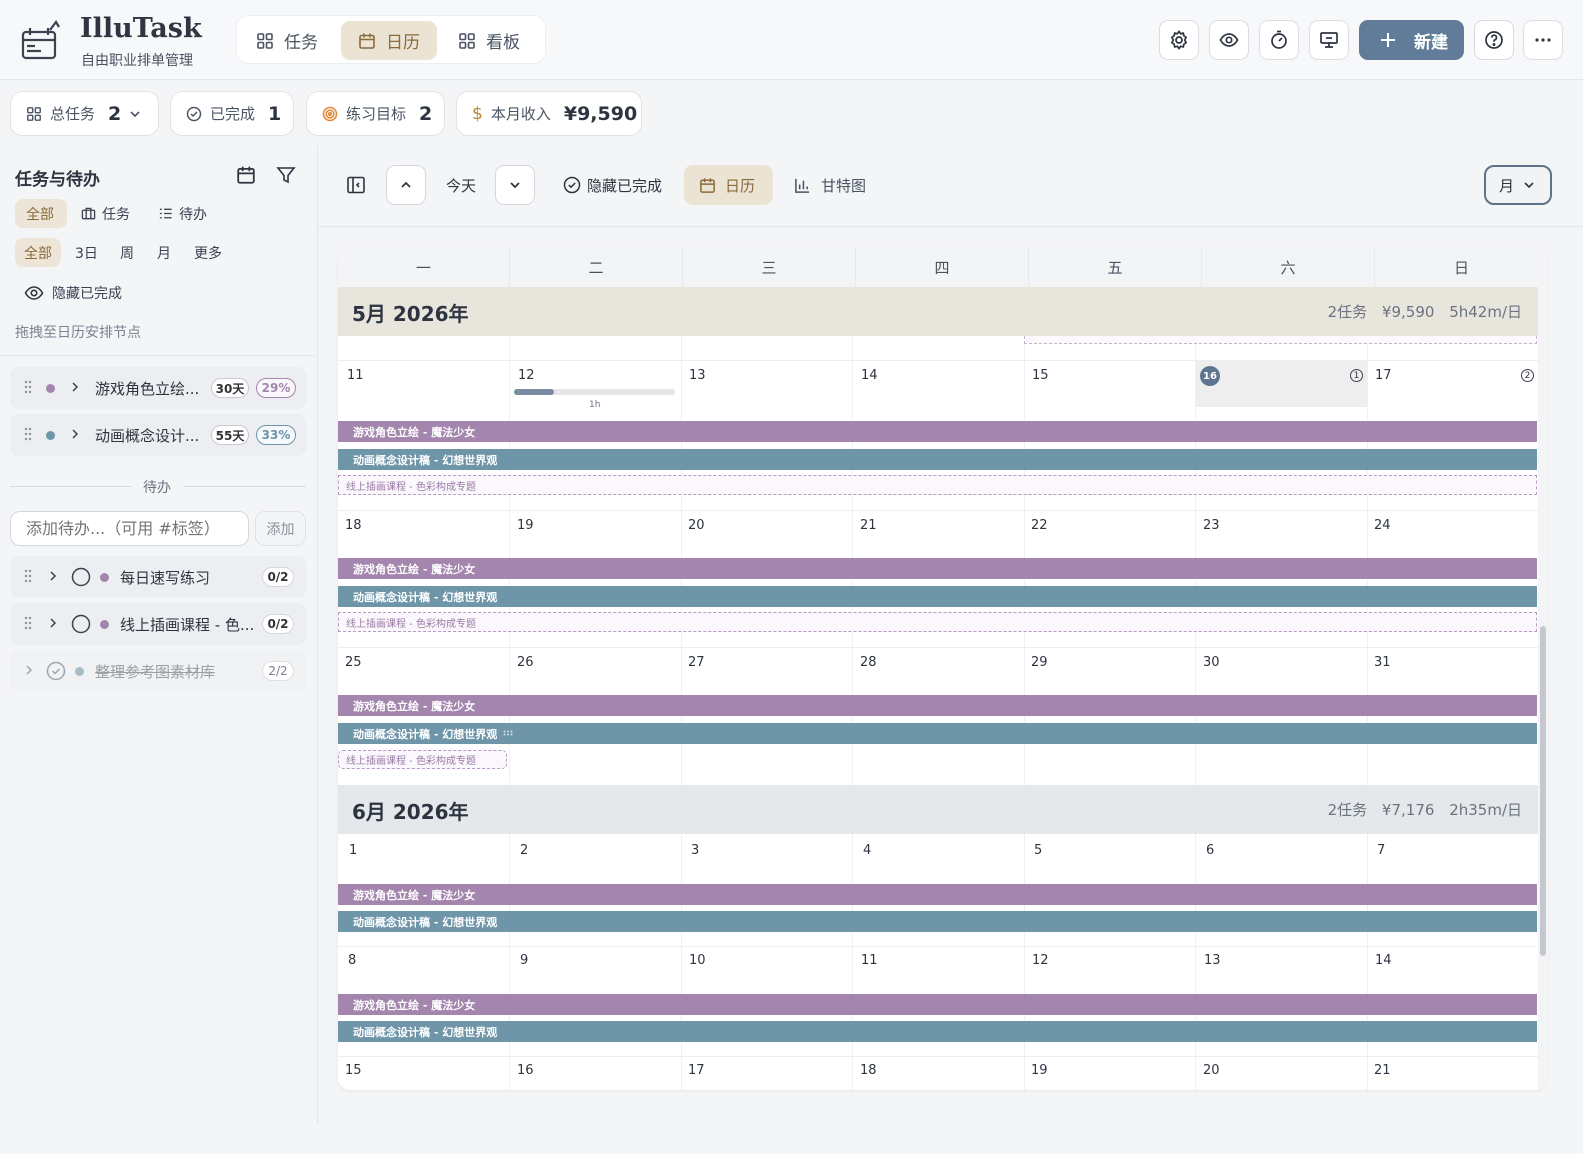  What do you see at coordinates (1038, 850) in the screenshot?
I see `day-number: 5` at bounding box center [1038, 850].